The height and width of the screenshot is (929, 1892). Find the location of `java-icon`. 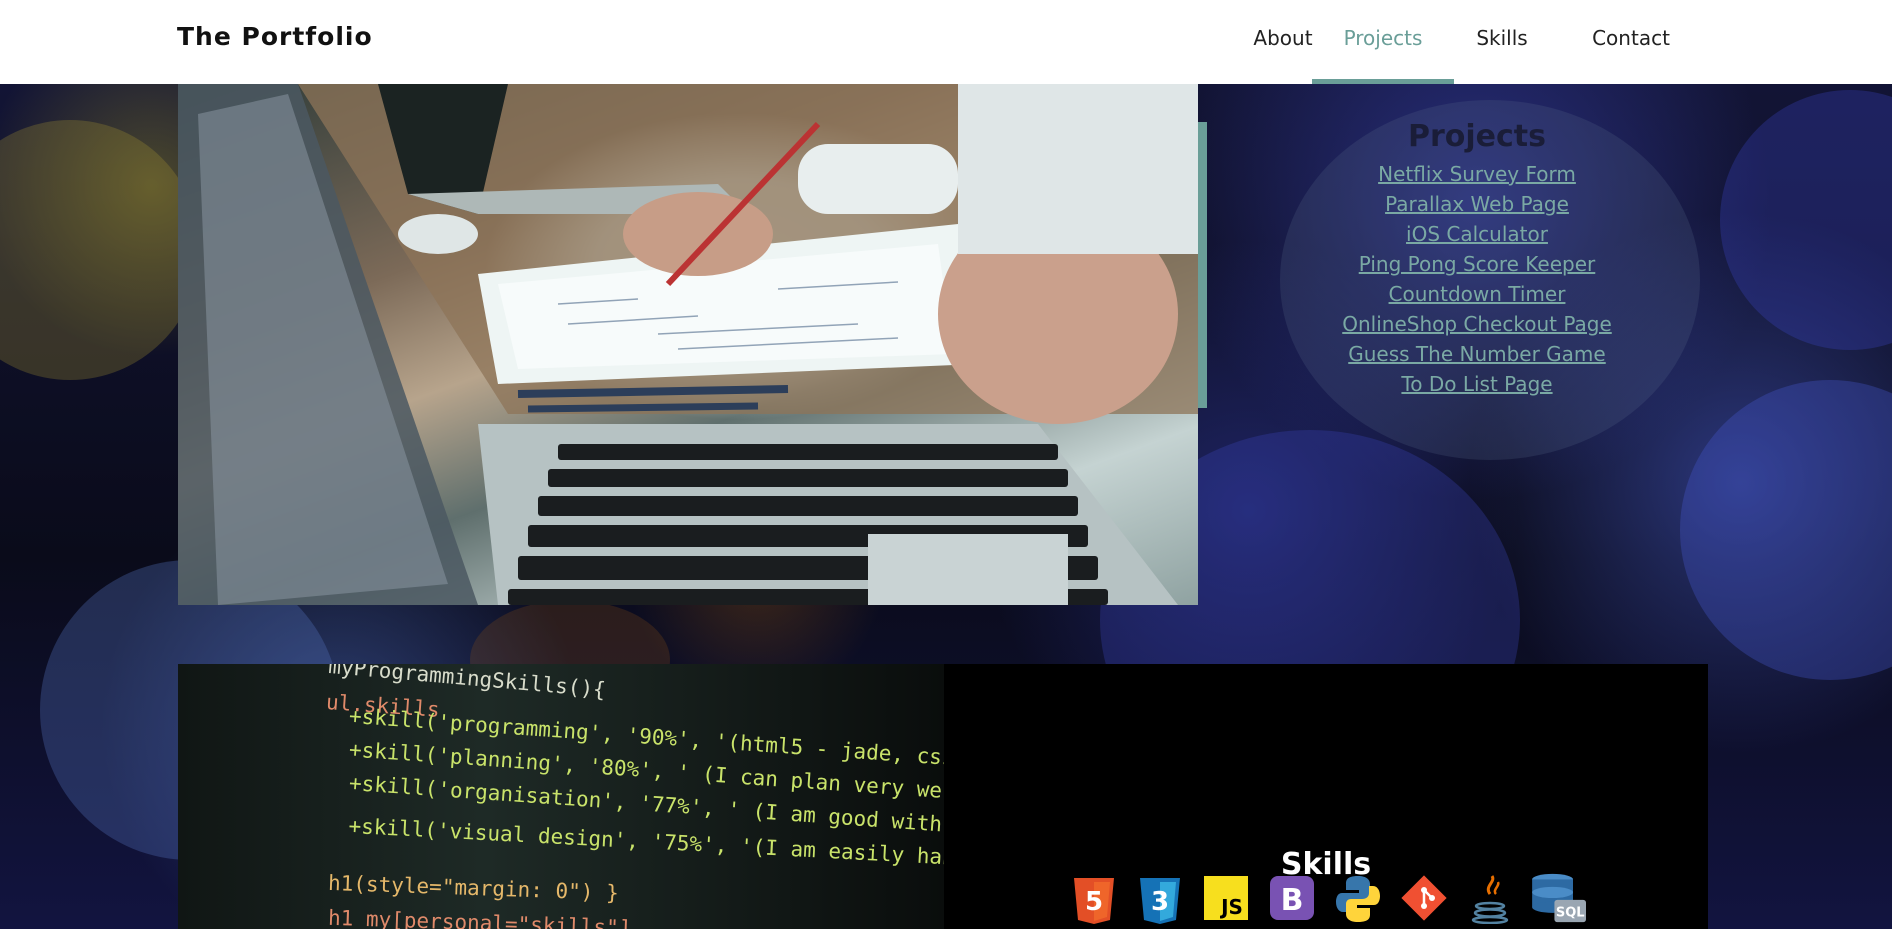

java-icon is located at coordinates (1490, 899).